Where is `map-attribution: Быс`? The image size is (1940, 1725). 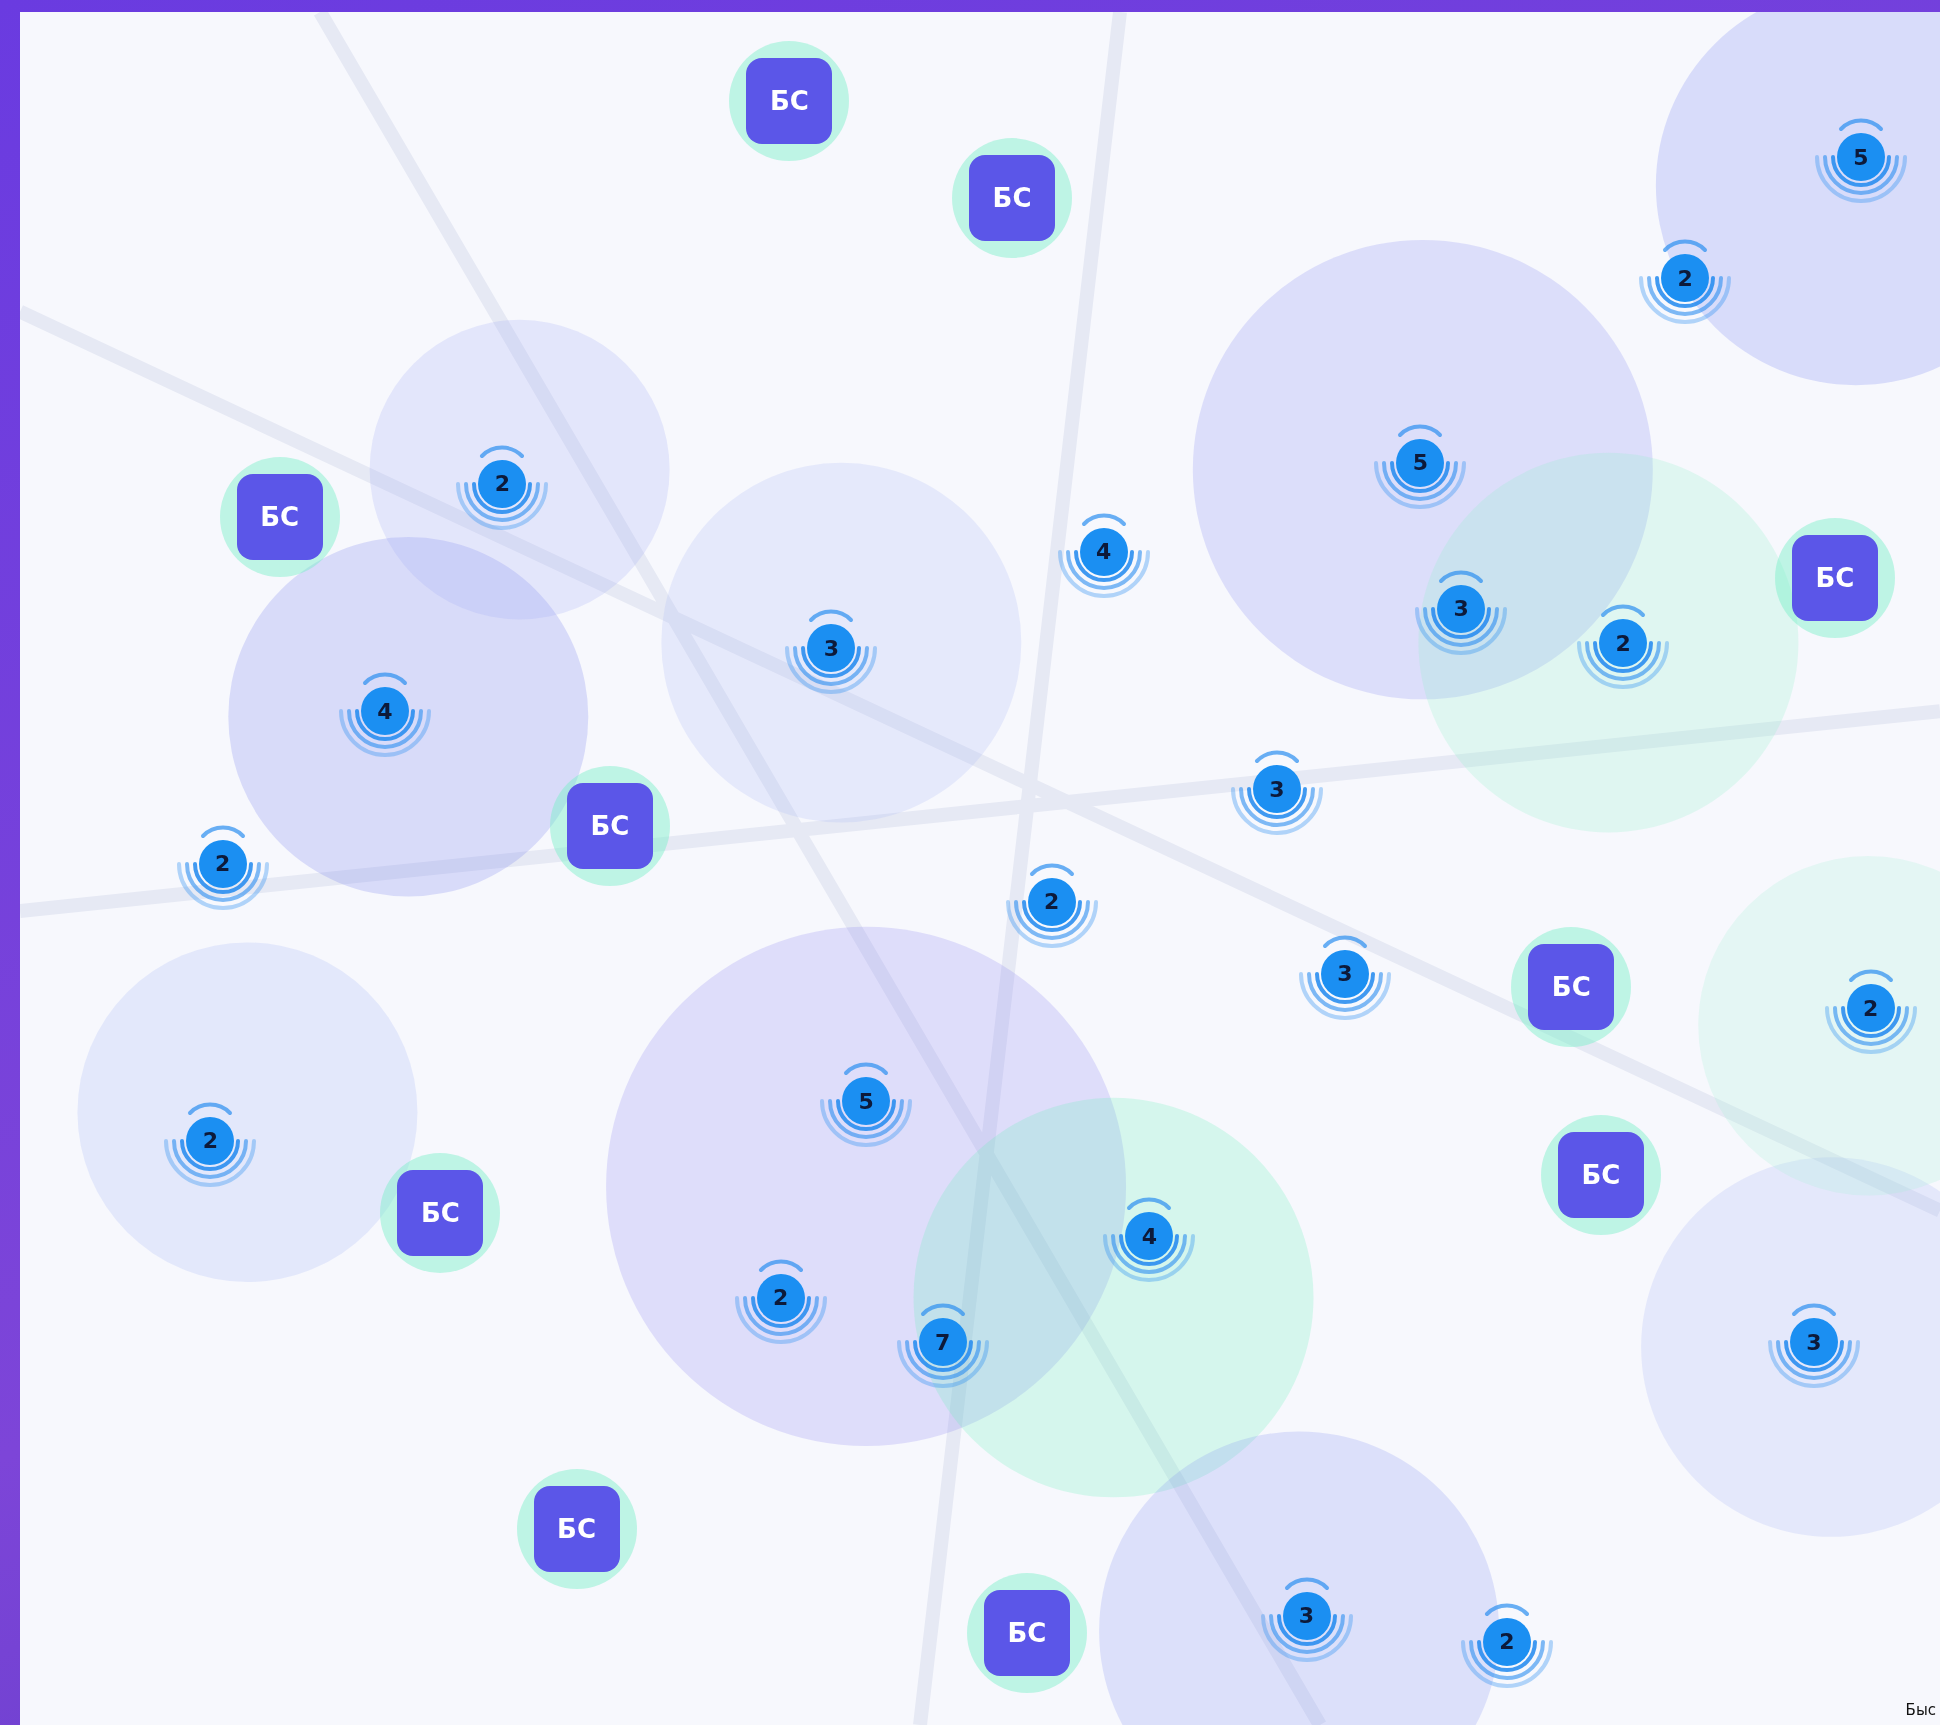
map-attribution: Быс is located at coordinates (1920, 1710).